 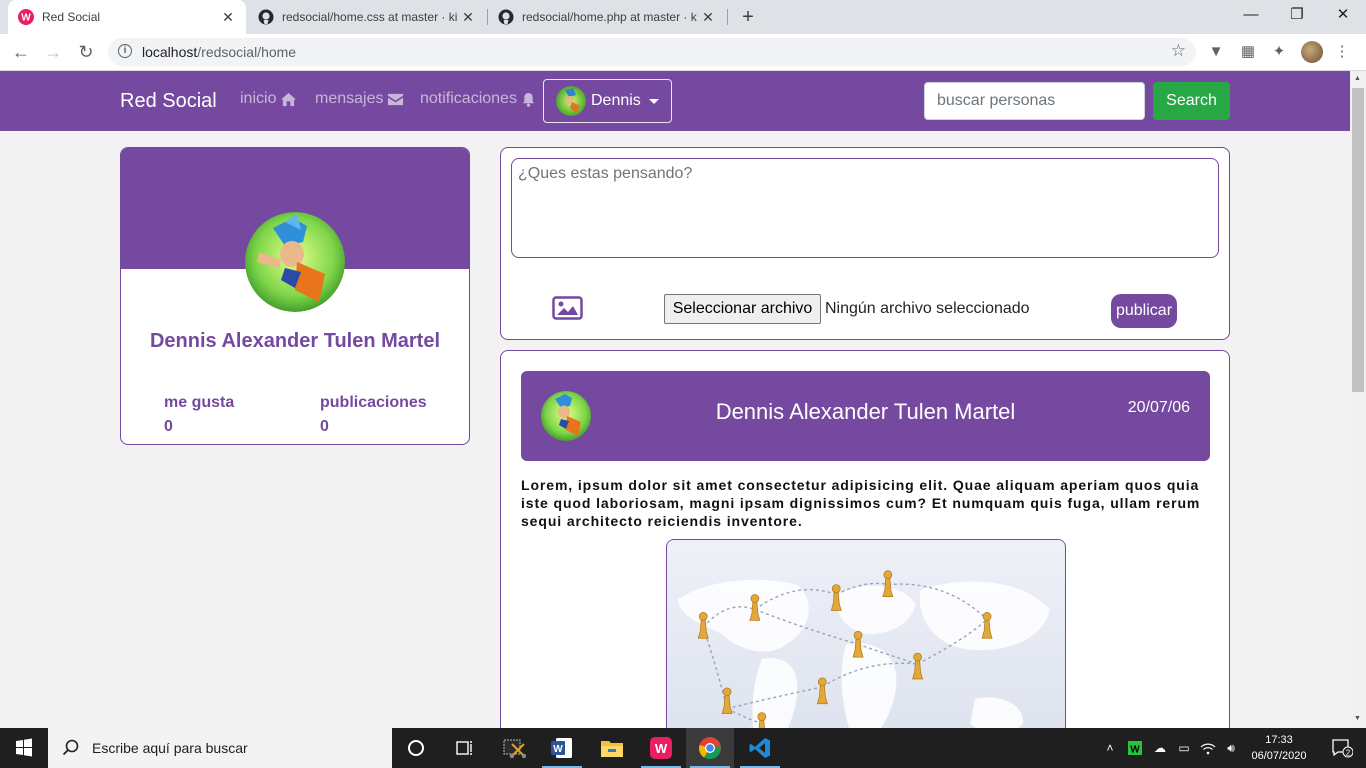 I want to click on post-header: Dennis Alexander Tulen Martel 20/07/06, so click(x=865, y=416).